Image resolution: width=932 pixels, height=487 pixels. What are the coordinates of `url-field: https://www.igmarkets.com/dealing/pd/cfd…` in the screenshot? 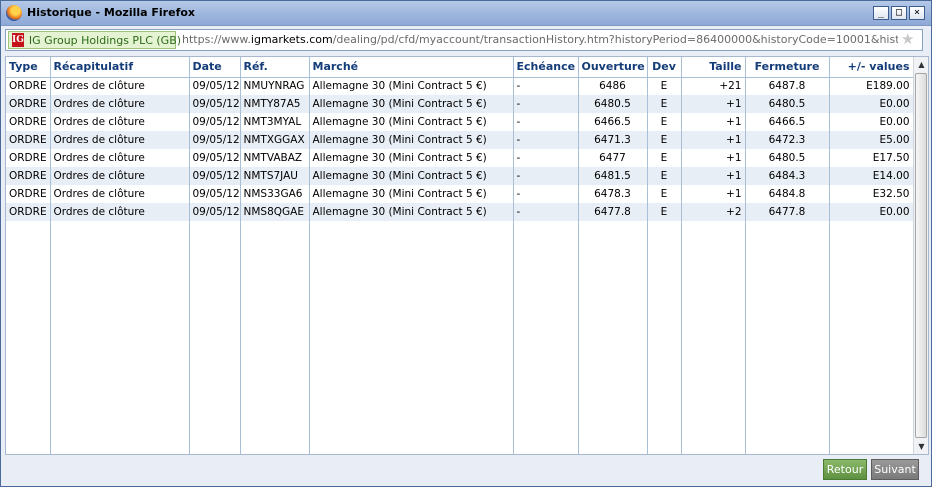 It's located at (540, 39).